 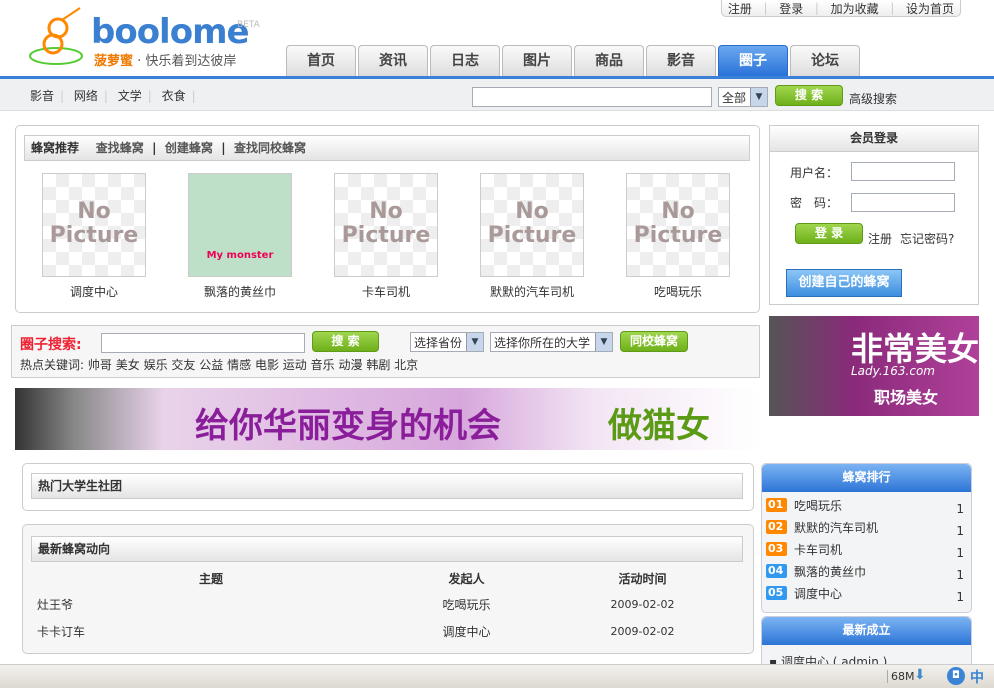 What do you see at coordinates (930, 8) in the screenshot?
I see `set-homepage-link: 设为首页` at bounding box center [930, 8].